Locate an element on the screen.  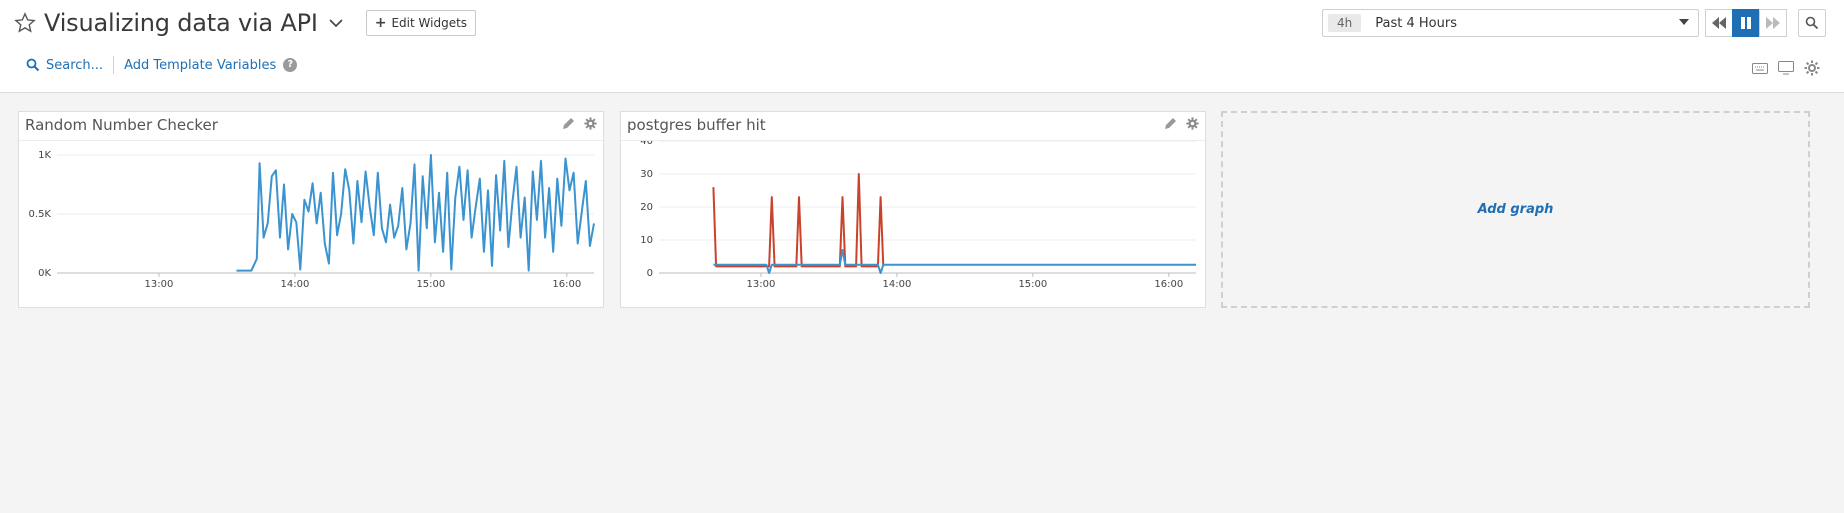
y-tick-label: 0K is located at coordinates (44, 273).